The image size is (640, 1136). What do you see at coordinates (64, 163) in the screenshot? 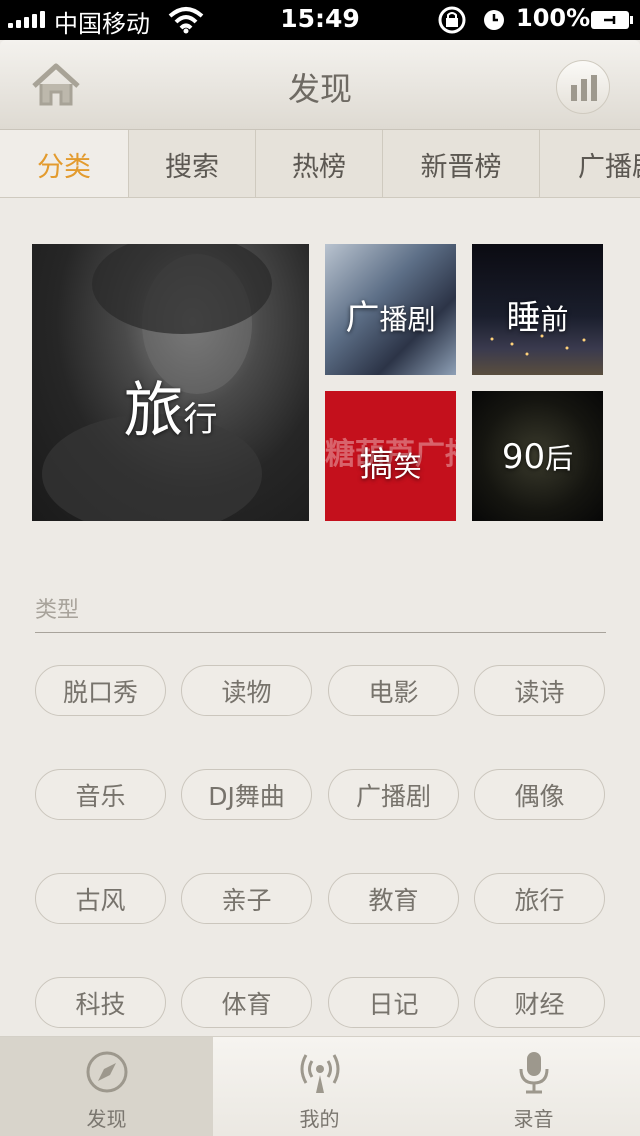
I see `tab-category: 分类` at bounding box center [64, 163].